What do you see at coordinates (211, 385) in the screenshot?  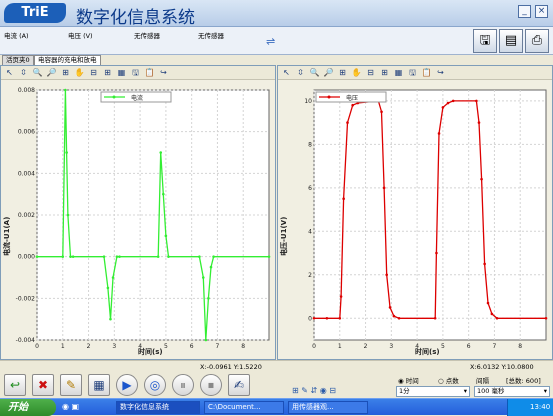 I see `stop-button: ⏹` at bounding box center [211, 385].